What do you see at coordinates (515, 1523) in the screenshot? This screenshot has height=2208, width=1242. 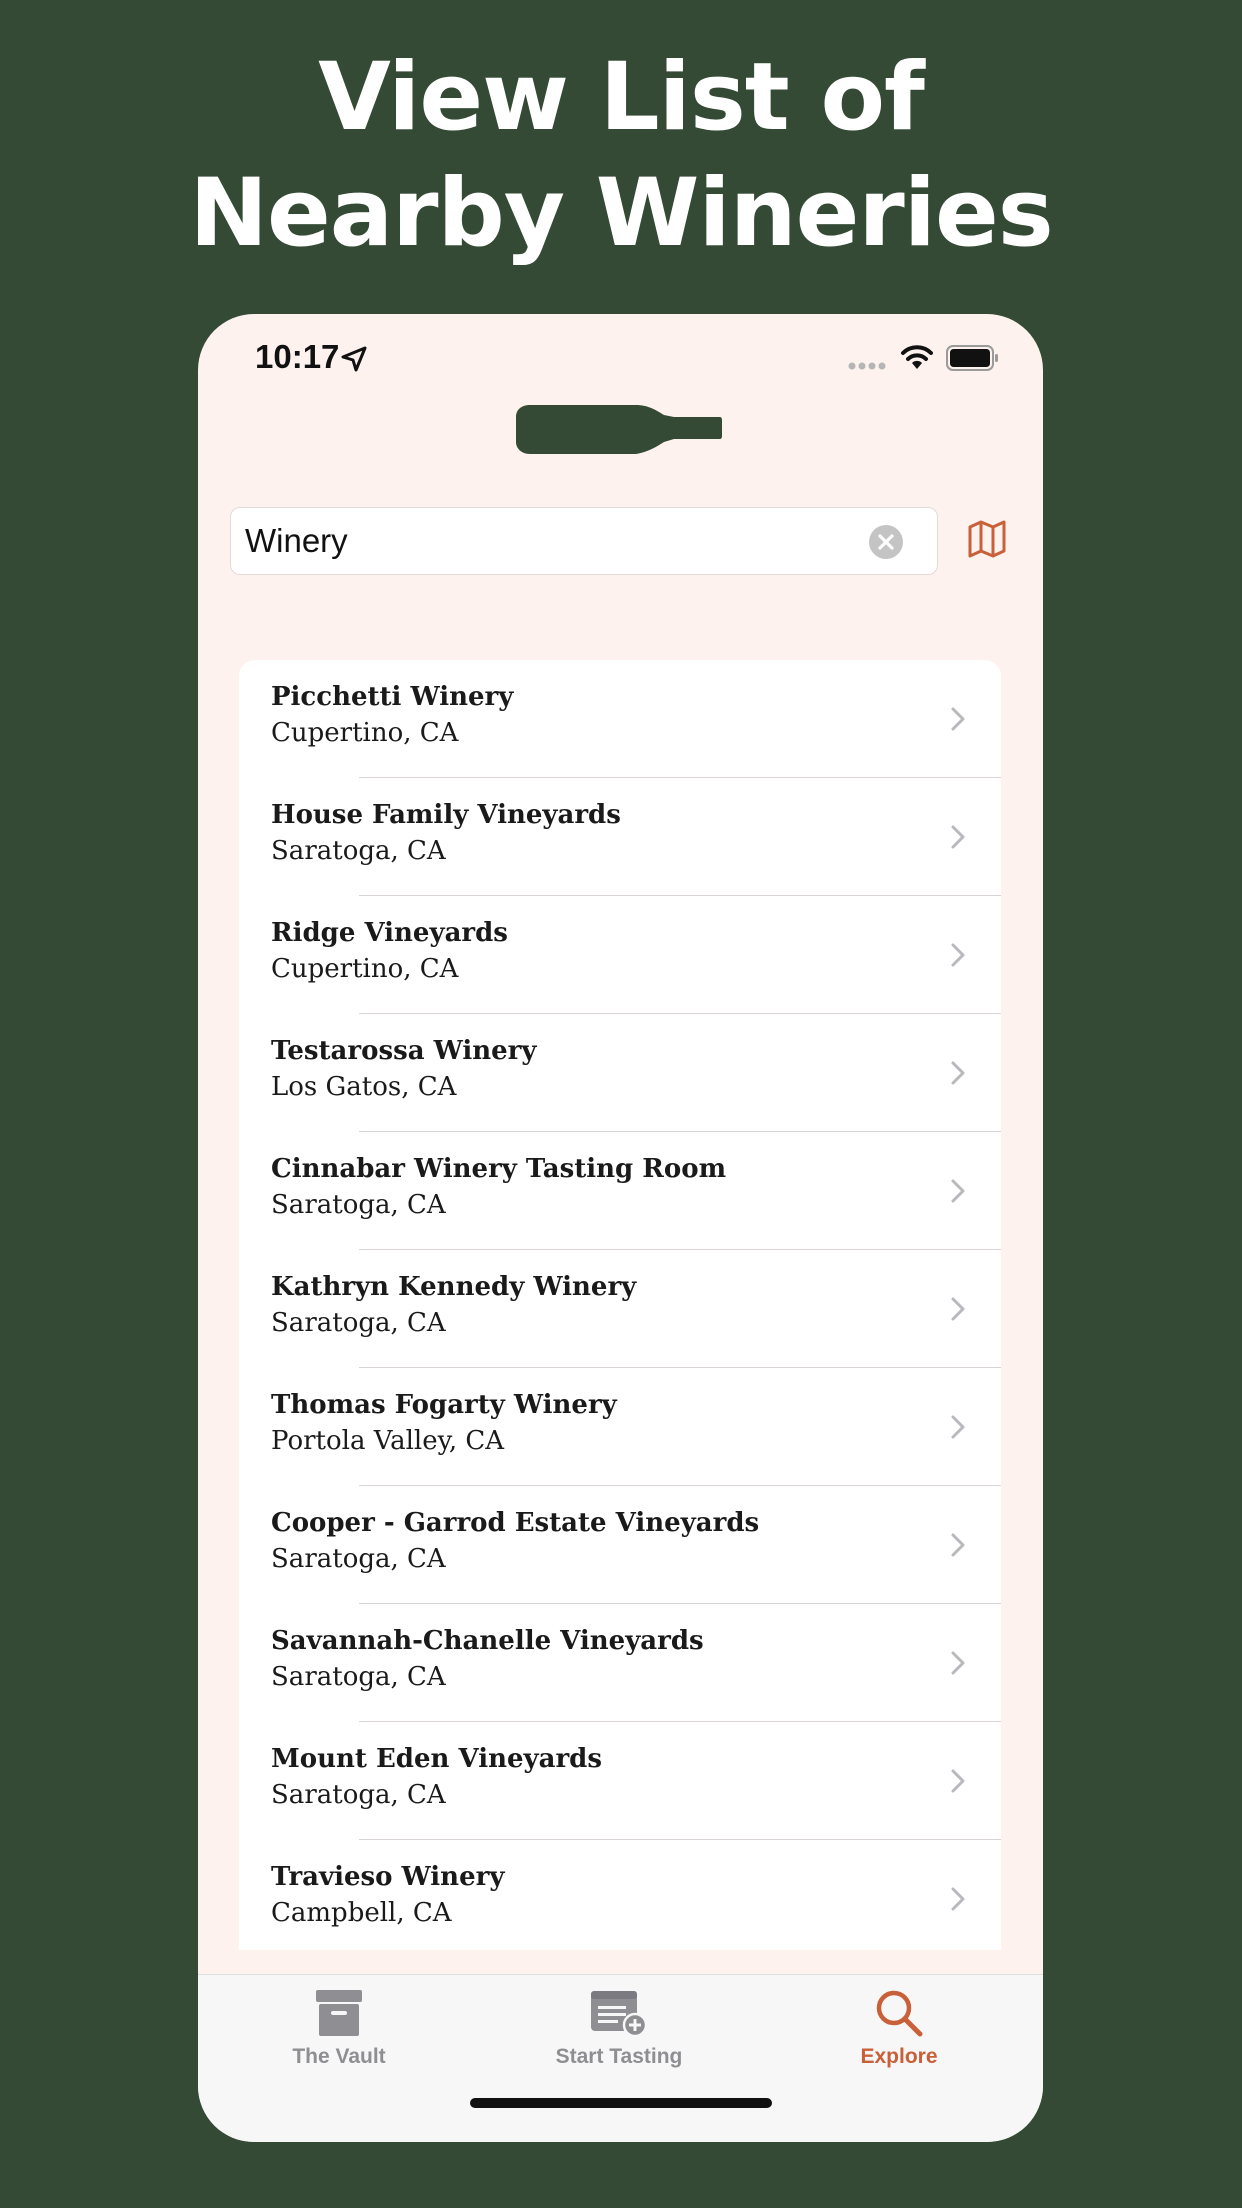 I see `winery-name: Cooper - Garrod Estate Vineyards` at bounding box center [515, 1523].